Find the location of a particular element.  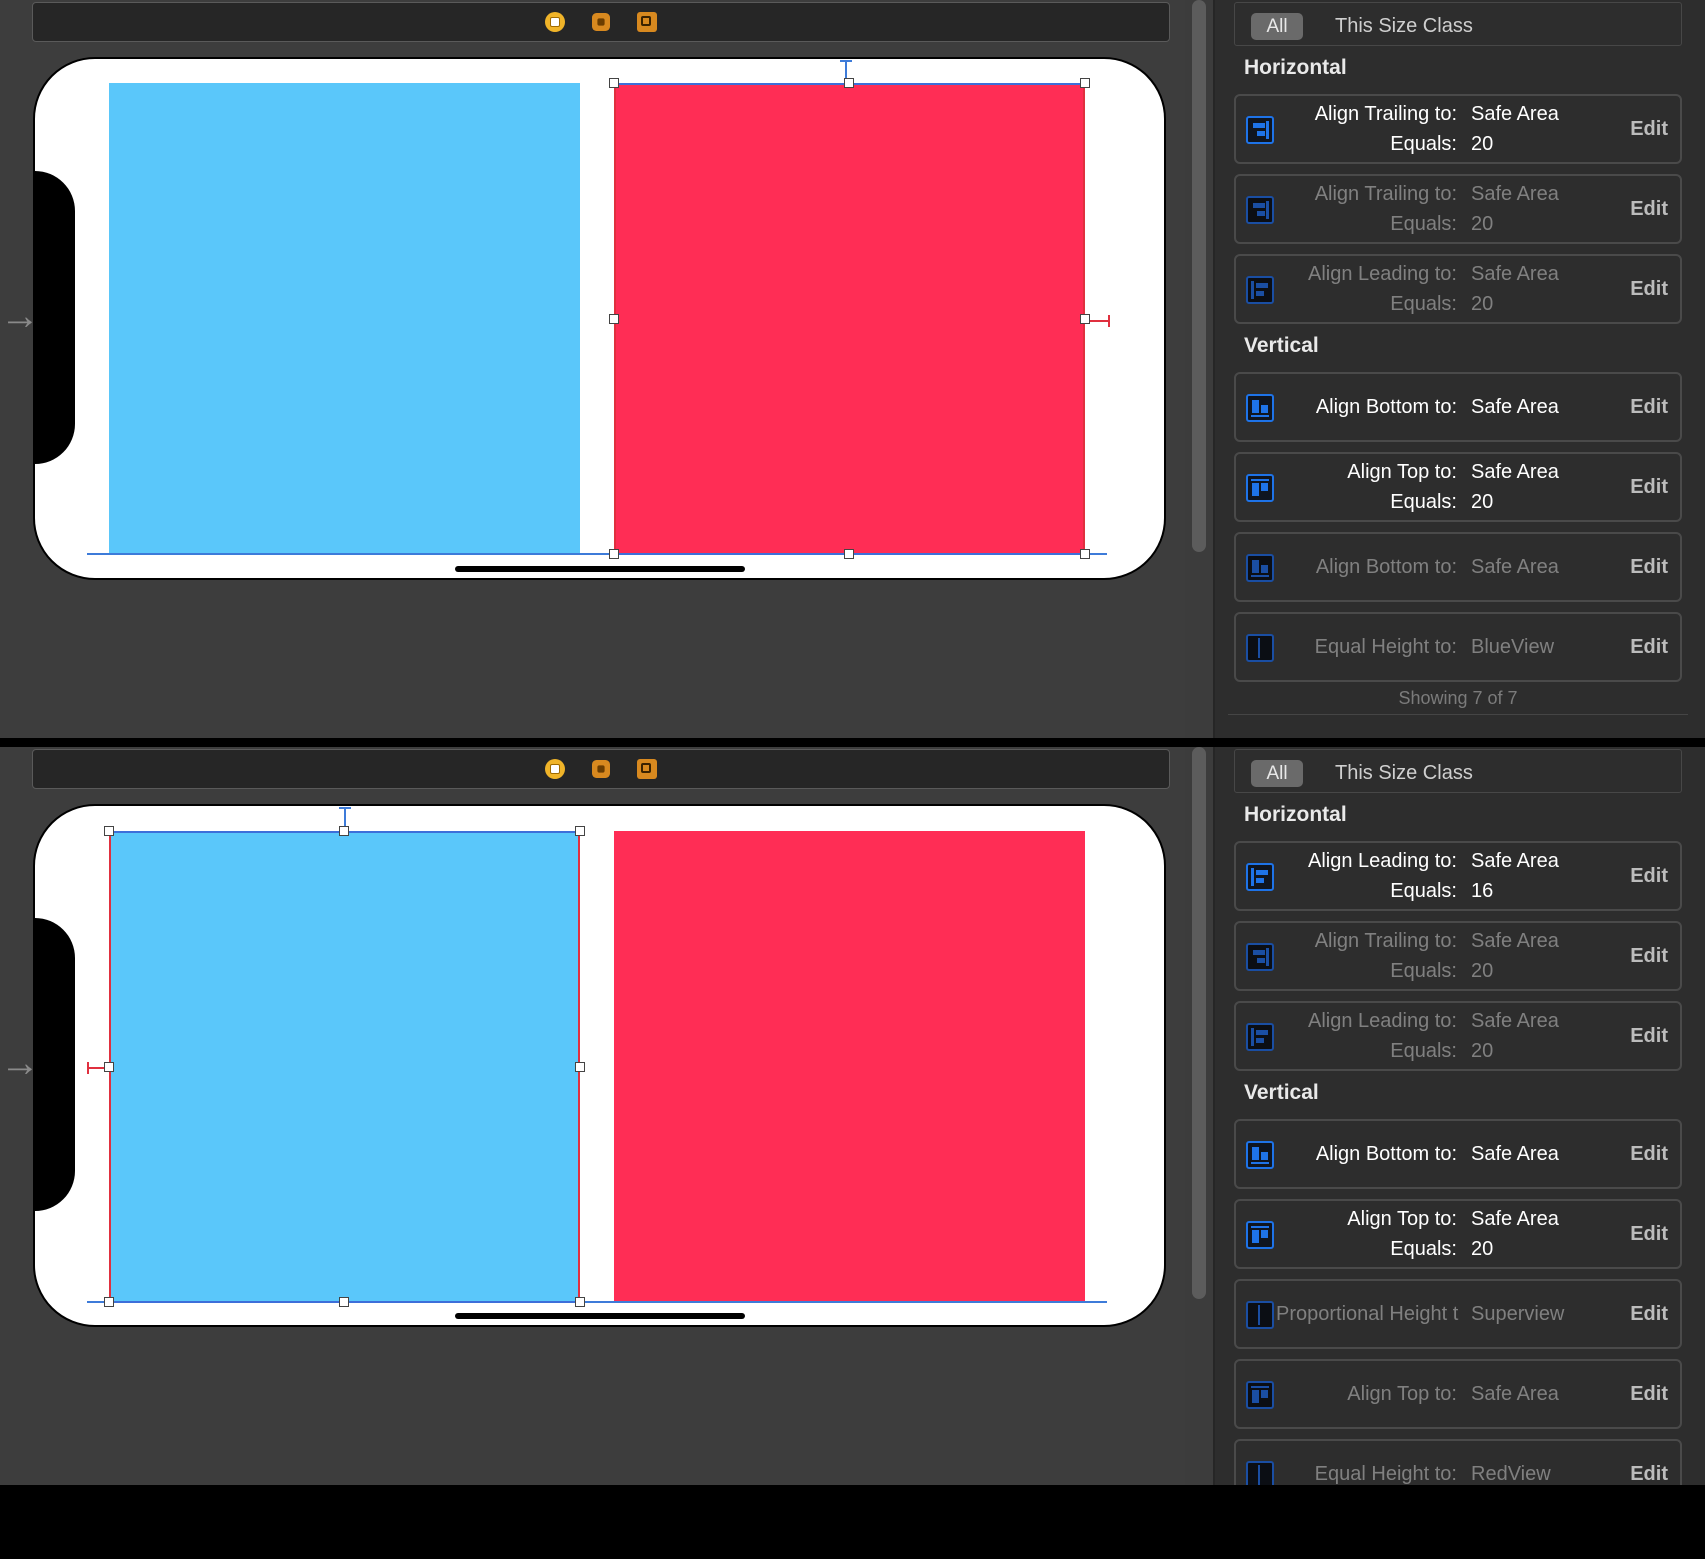

constraint-label: Equal Height to: is located at coordinates (1385, 647).